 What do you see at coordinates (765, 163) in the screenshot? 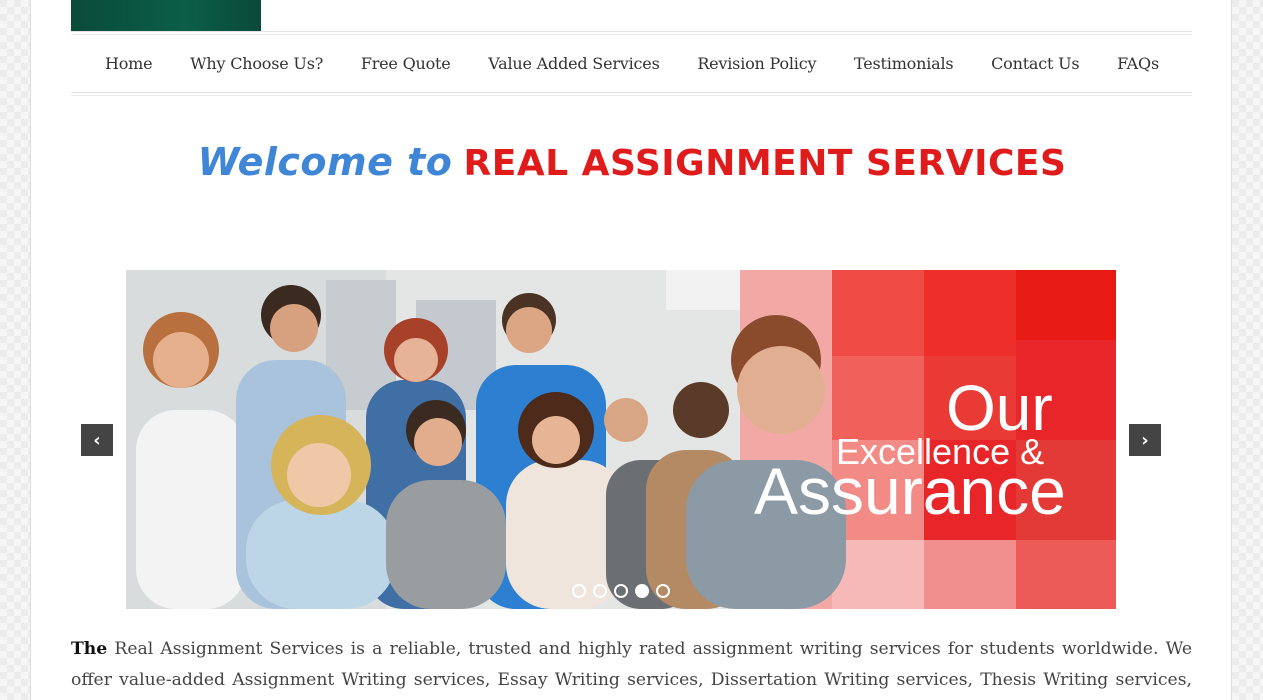
I see `welcome-brand: REAL ASSIGNMENT SERVICES` at bounding box center [765, 163].